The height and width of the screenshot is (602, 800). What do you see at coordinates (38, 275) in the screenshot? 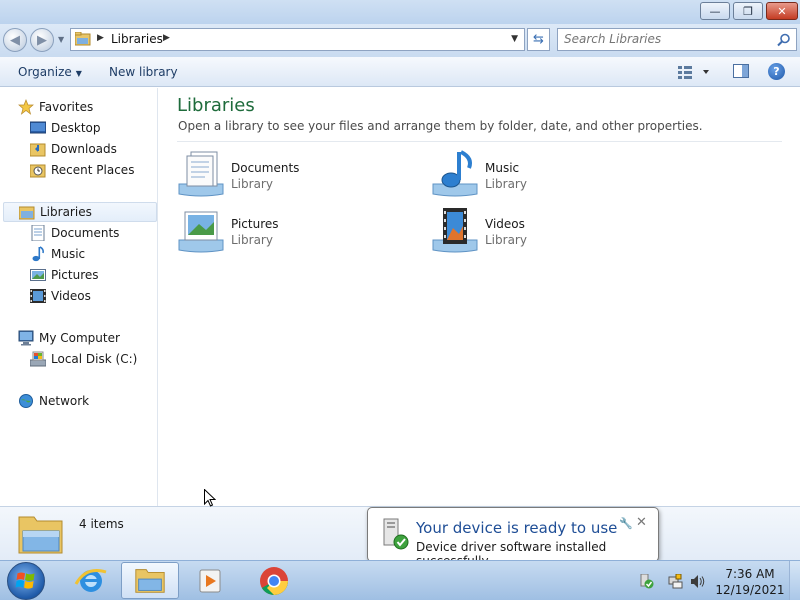
I see `pictures-icon` at bounding box center [38, 275].